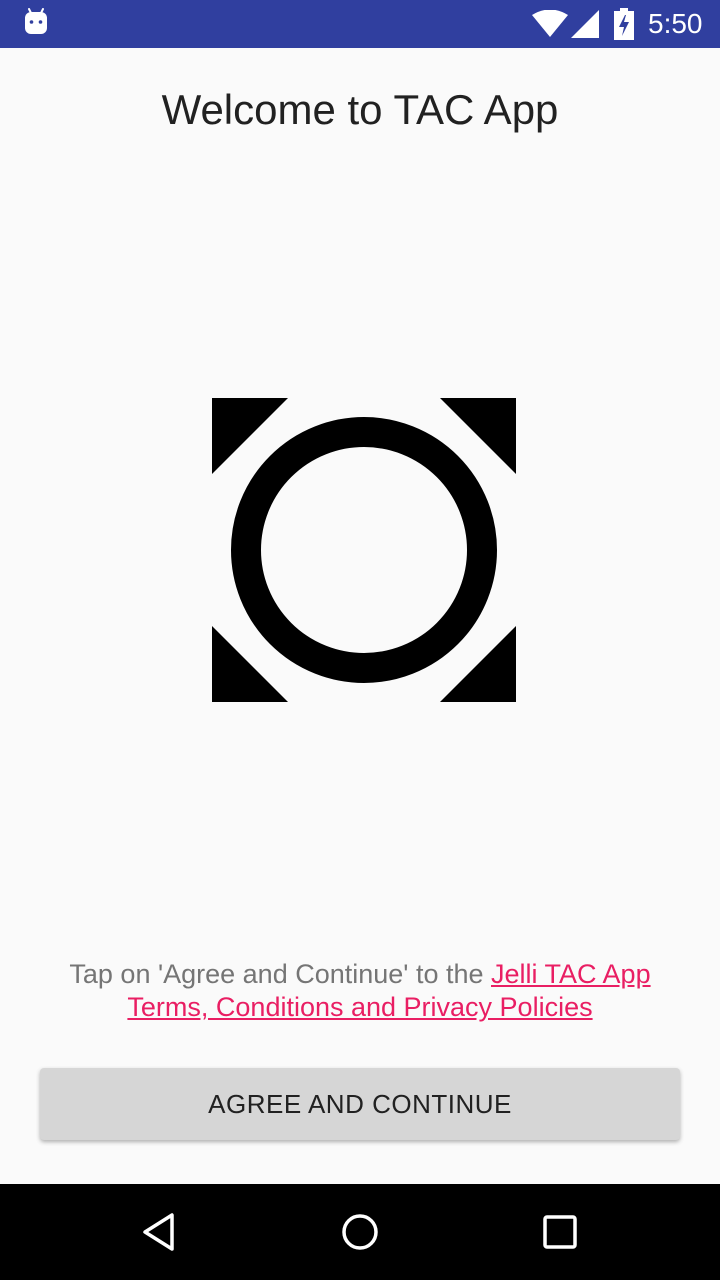 Image resolution: width=720 pixels, height=1280 pixels. Describe the element at coordinates (360, 109) in the screenshot. I see `page-title: Welcome to TAC App` at that location.